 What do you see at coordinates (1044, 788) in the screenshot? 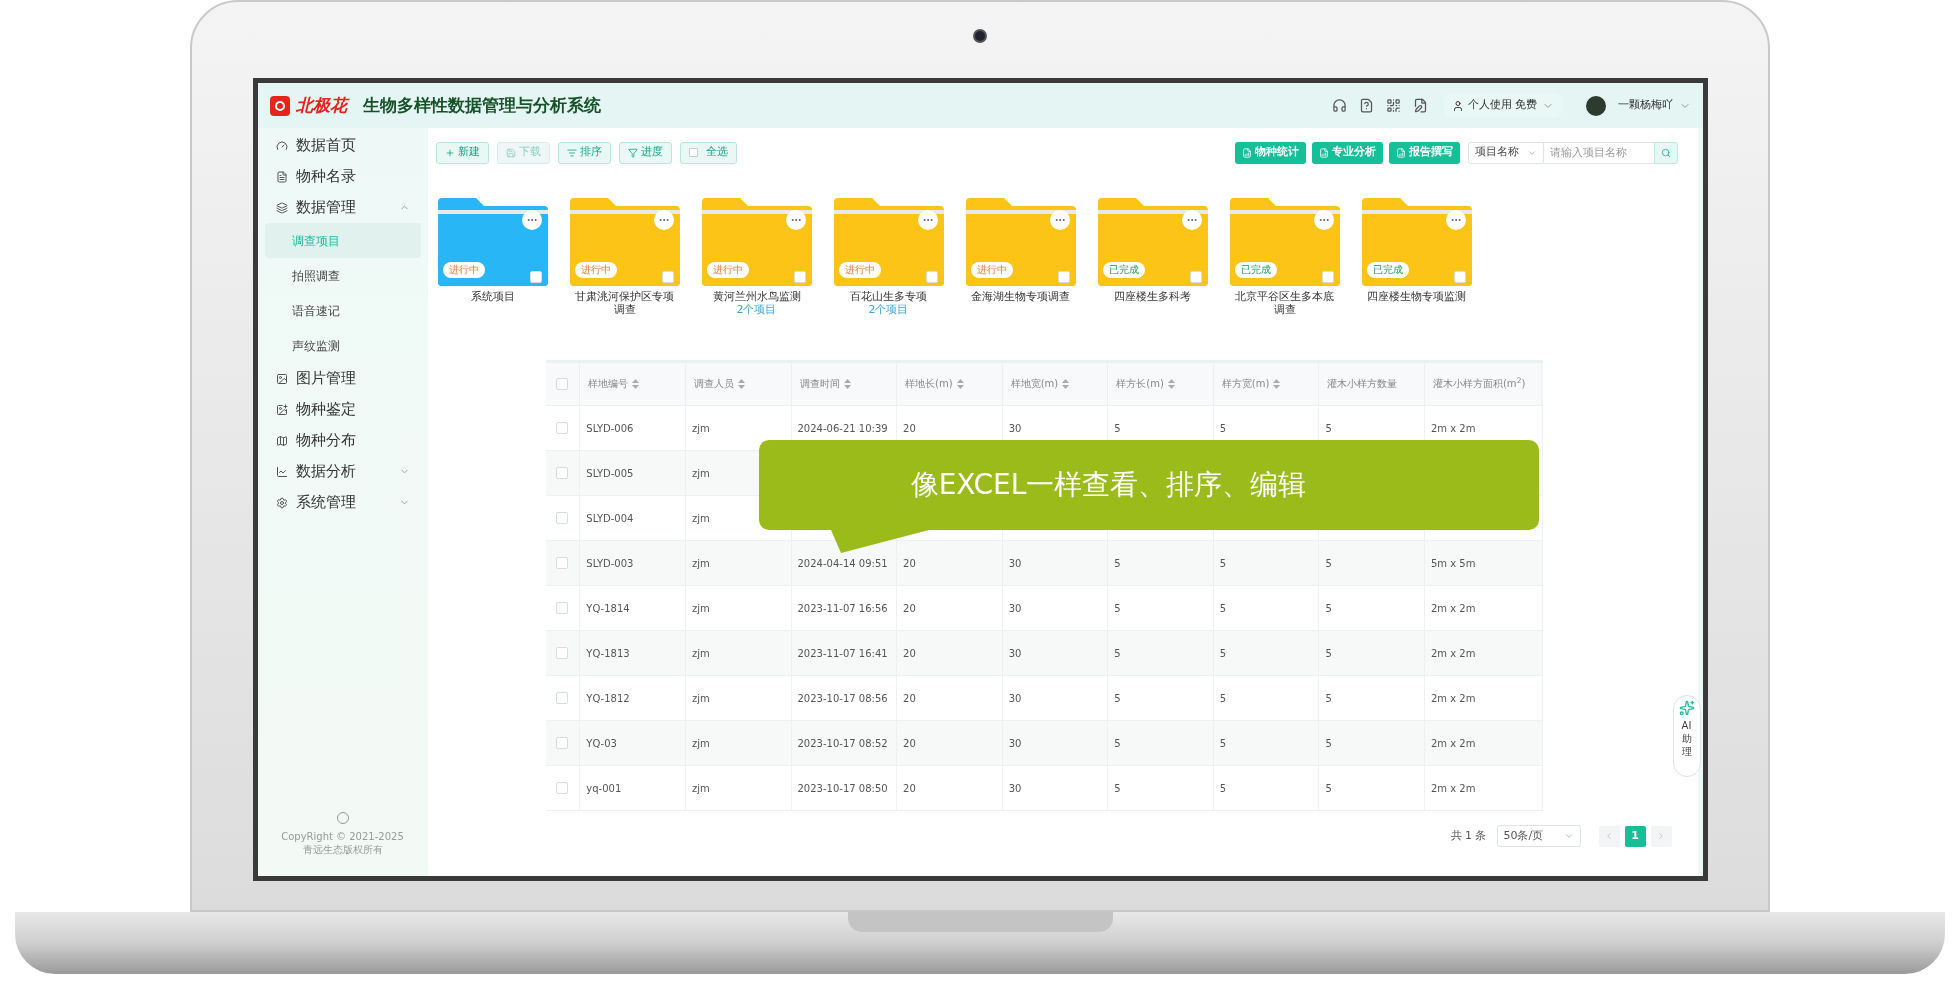
I see `table-row: yq-001 zjm 2023-10-17 08:50 20 30 5 5 5 2m x 2m` at bounding box center [1044, 788].